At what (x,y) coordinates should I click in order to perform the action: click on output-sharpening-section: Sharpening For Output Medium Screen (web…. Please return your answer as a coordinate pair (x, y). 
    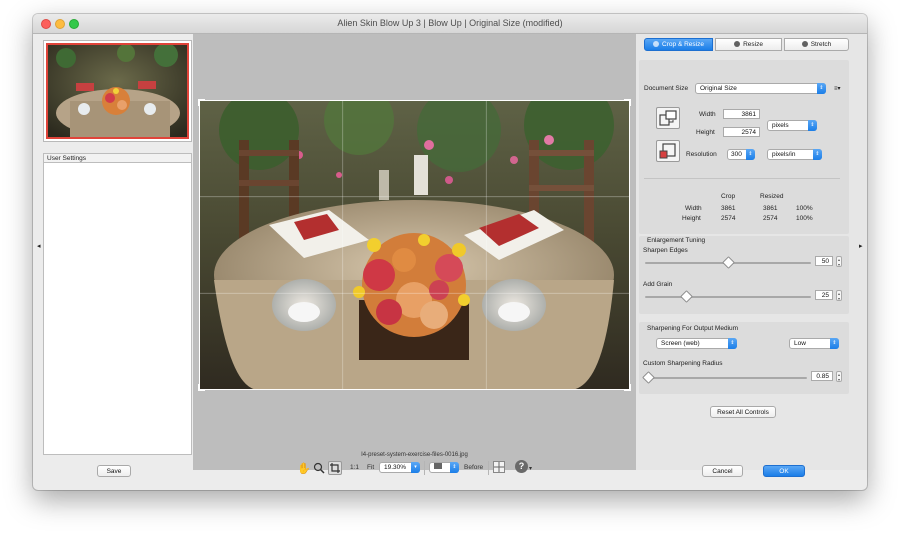
    Looking at the image, I should click on (744, 358).